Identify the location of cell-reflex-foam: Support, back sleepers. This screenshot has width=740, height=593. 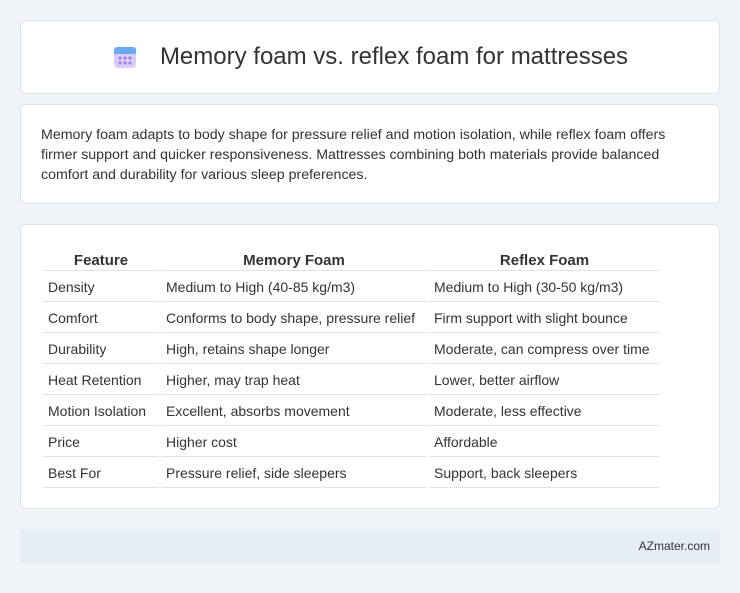
(544, 473).